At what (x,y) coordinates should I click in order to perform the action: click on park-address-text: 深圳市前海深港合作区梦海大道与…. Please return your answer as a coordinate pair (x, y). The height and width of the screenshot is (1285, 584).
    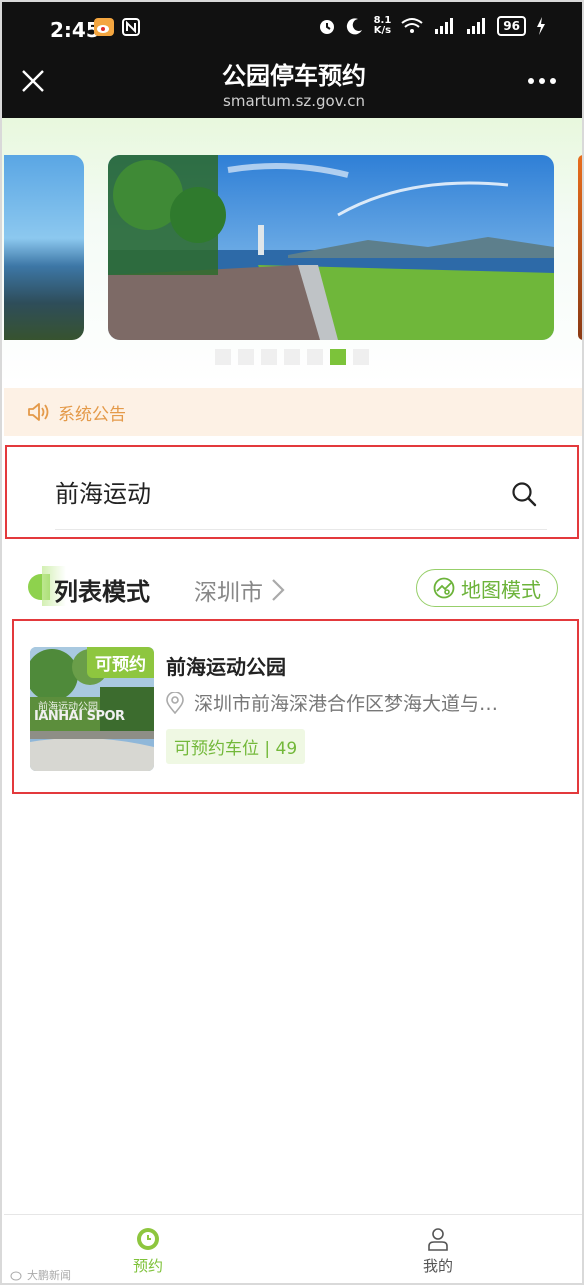
    Looking at the image, I should click on (346, 704).